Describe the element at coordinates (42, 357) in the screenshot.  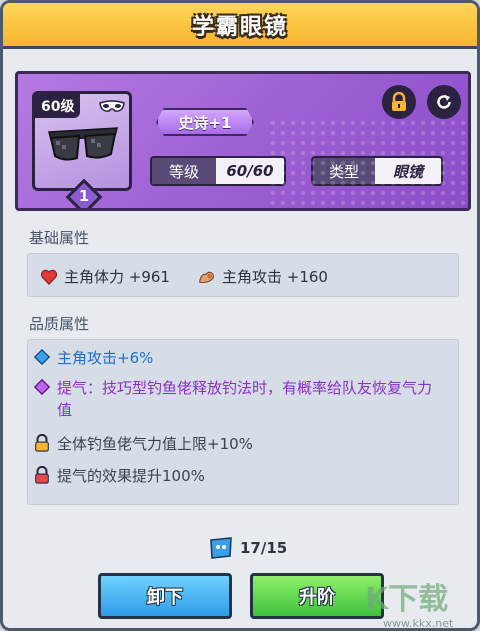
I see `blue-diamond-icon` at that location.